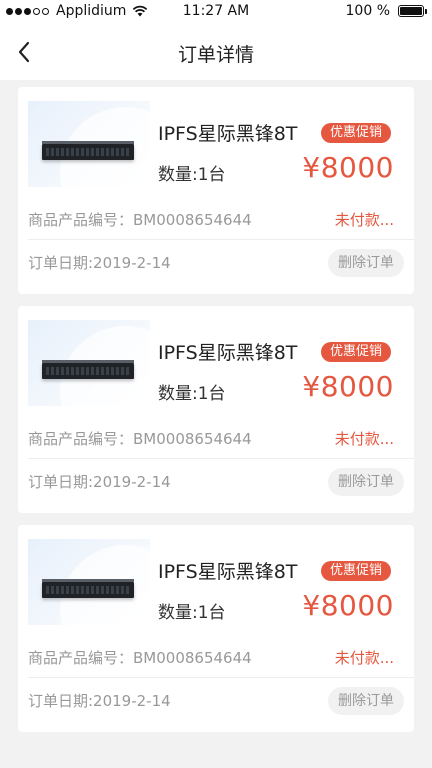  Describe the element at coordinates (216, 12) in the screenshot. I see `status-bar: Applidium 11:27 AM 100 %` at that location.